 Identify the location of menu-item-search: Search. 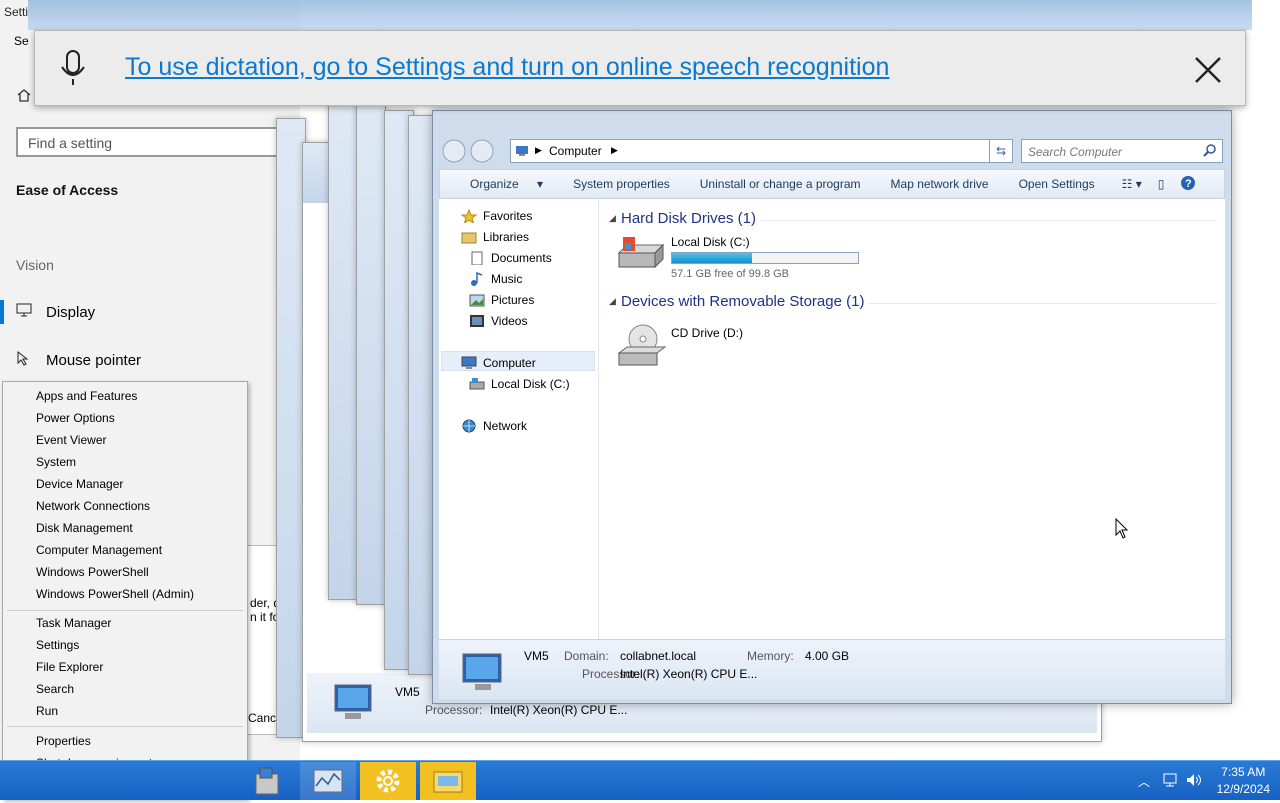
(55, 689).